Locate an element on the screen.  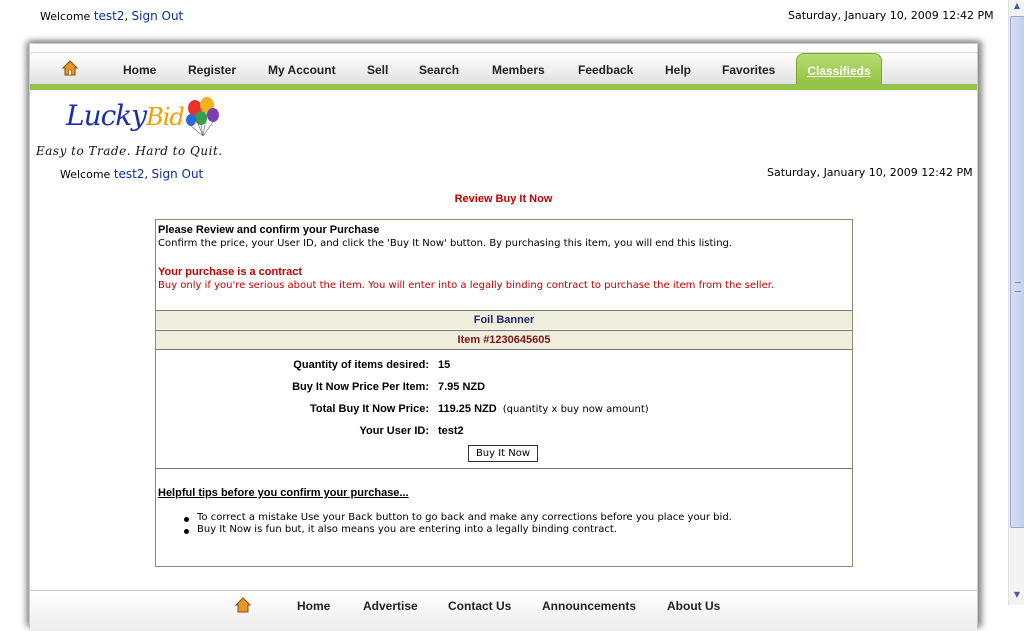
total-price: 119.25 NZD (quantity x buy now amount) is located at coordinates (543, 409).